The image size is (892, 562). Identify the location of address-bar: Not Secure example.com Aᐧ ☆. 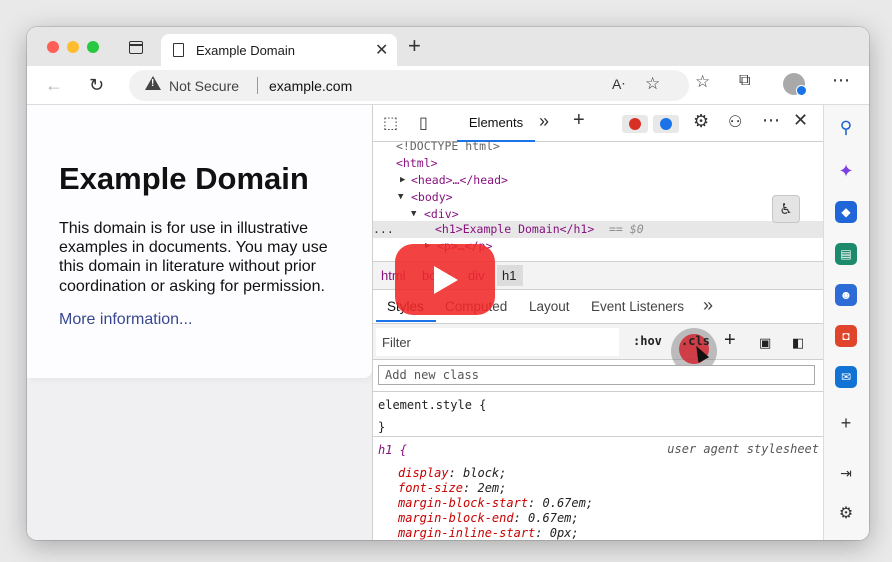
(409, 85).